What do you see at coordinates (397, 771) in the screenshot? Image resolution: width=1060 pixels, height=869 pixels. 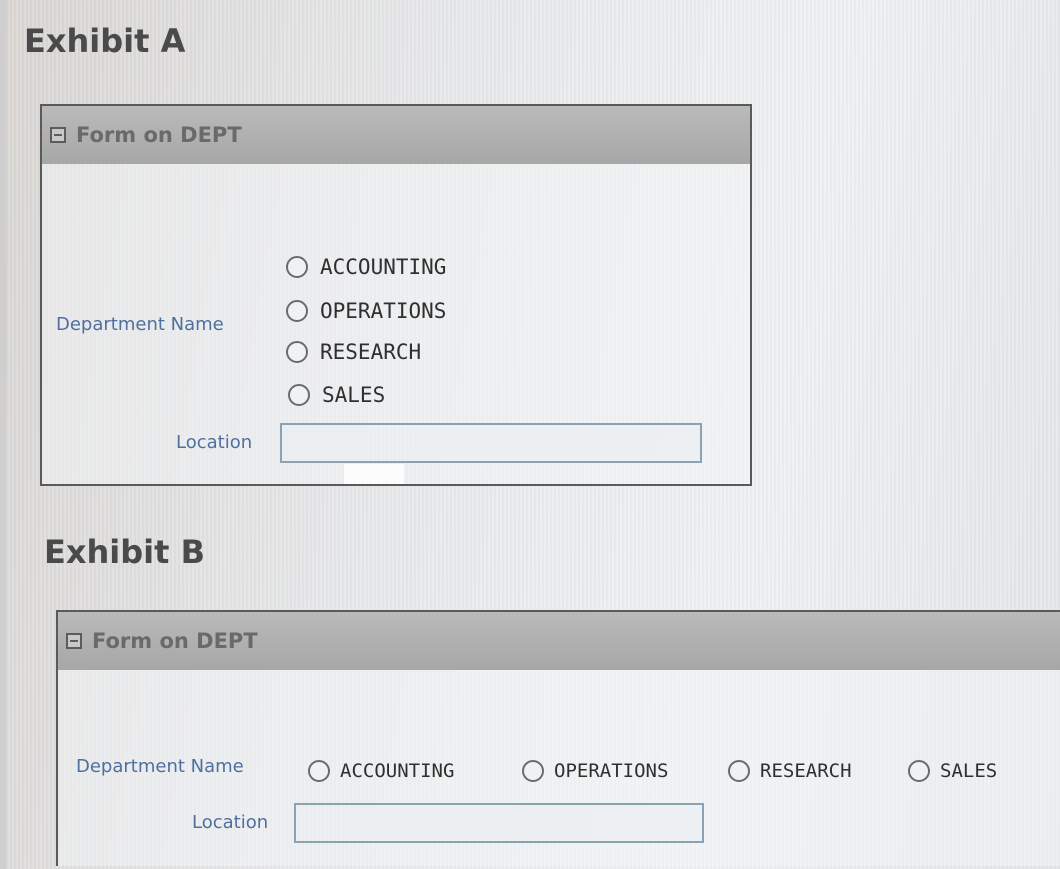 I see `exhibit-b-radio-label: ACCOUNTING` at bounding box center [397, 771].